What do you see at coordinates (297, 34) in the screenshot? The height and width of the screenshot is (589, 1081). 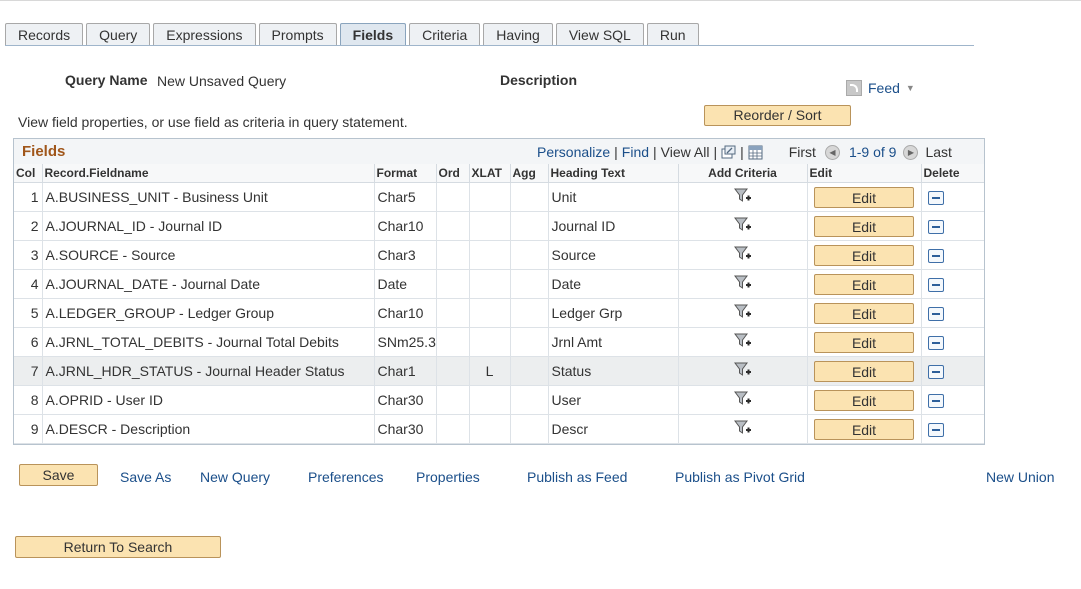 I see `tab-prompts: Prompts` at bounding box center [297, 34].